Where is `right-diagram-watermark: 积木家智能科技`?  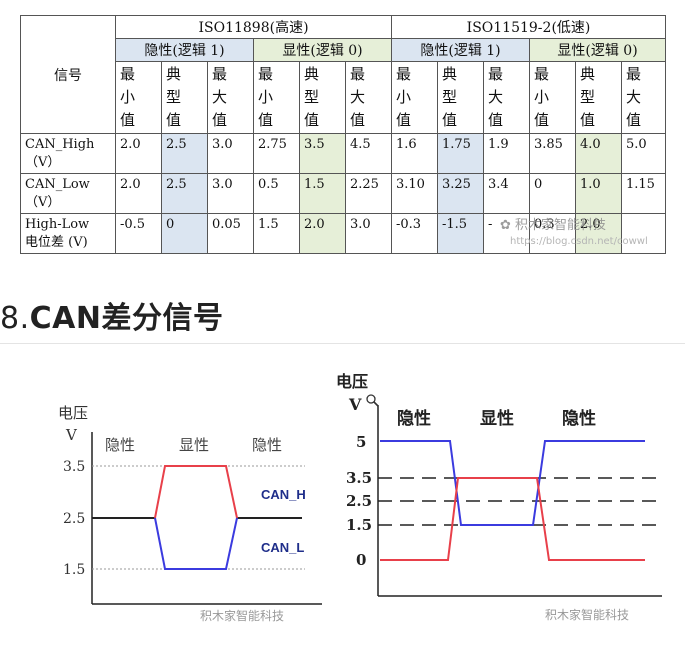
right-diagram-watermark: 积木家智能科技 is located at coordinates (587, 614).